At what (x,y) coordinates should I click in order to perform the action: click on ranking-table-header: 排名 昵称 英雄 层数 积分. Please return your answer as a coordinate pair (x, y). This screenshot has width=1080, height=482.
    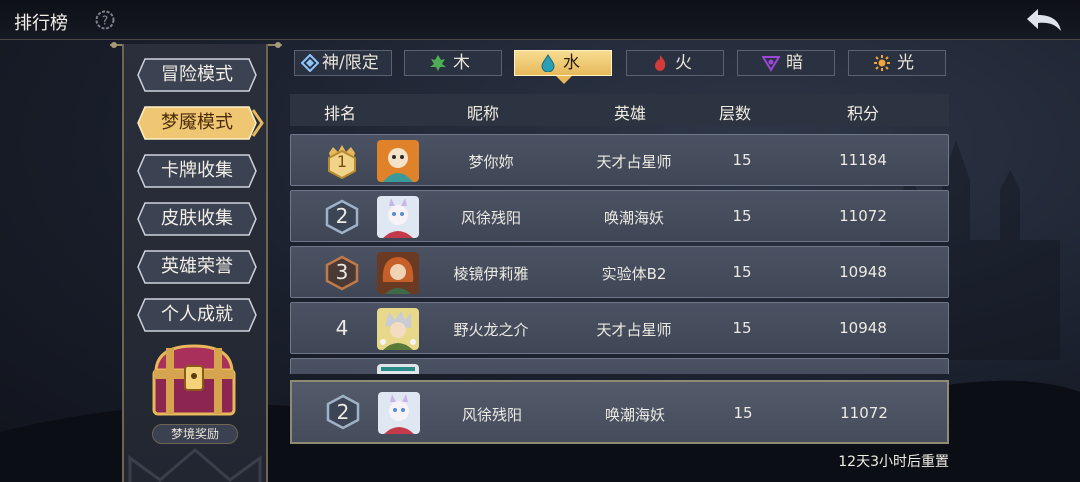
    Looking at the image, I should click on (619, 110).